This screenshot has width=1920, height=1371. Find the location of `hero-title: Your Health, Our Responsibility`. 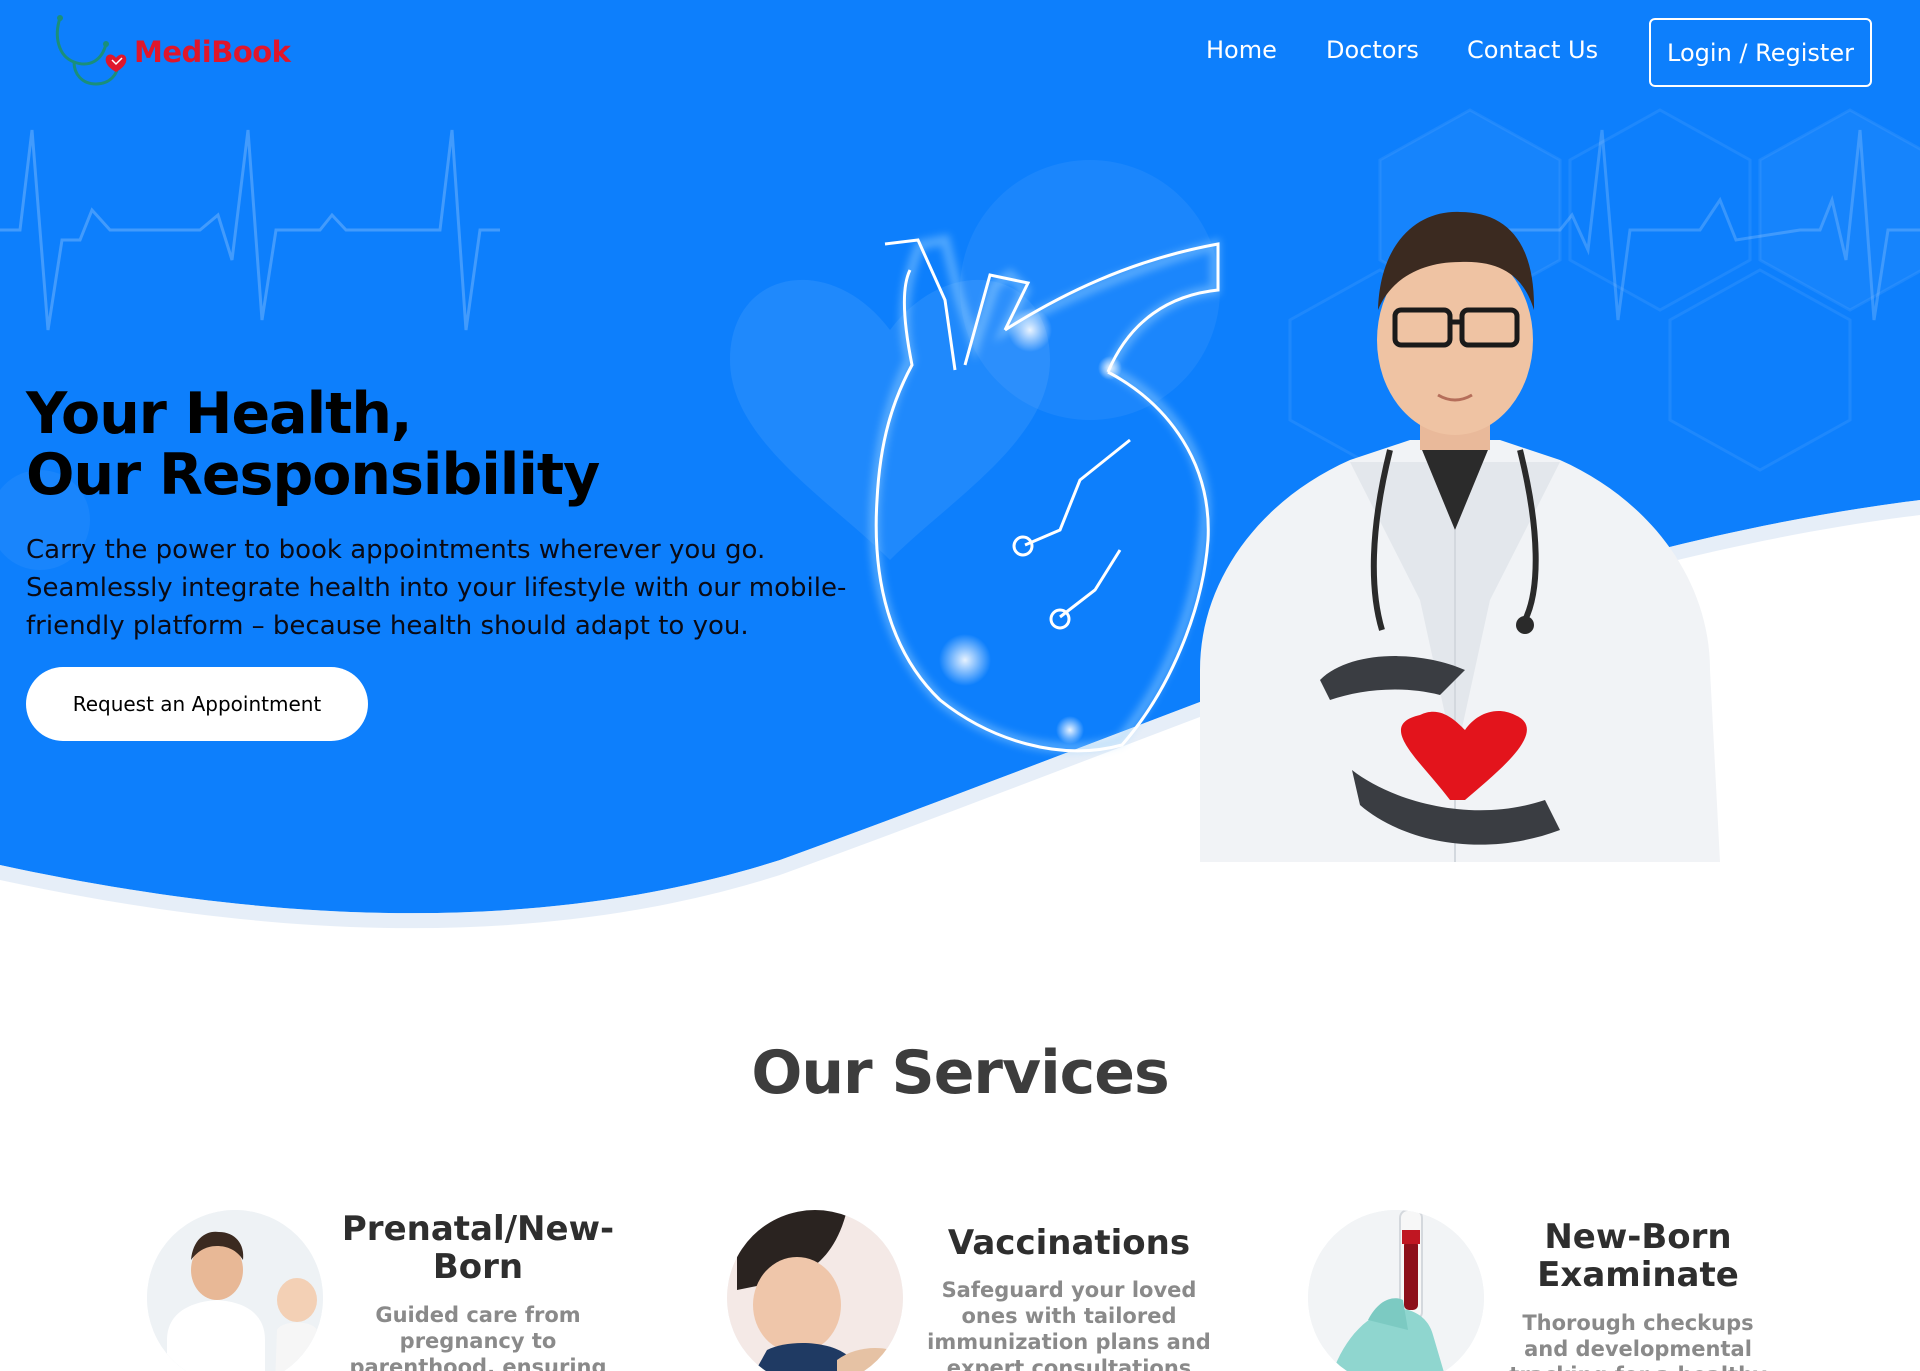

hero-title: Your Health, Our Responsibility is located at coordinates (313, 444).